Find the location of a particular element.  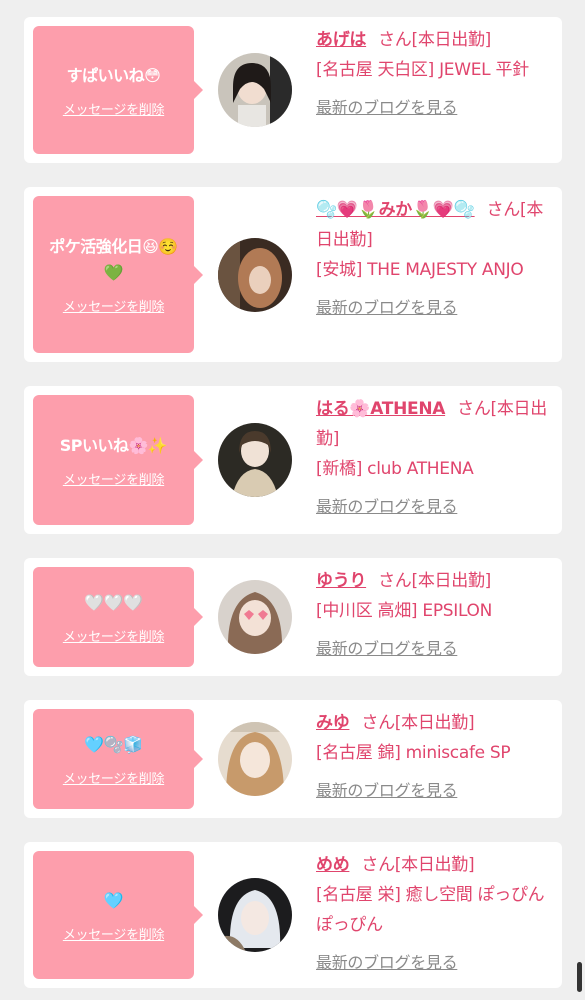

cast-name-link: あげは is located at coordinates (341, 40).